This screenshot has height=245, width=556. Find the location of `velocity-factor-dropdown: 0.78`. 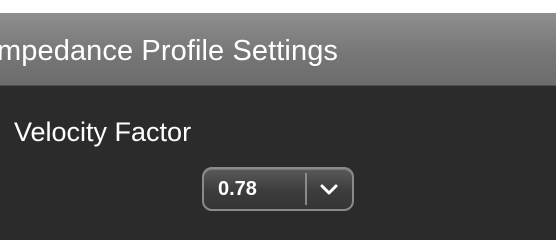

velocity-factor-dropdown: 0.78 is located at coordinates (278, 189).